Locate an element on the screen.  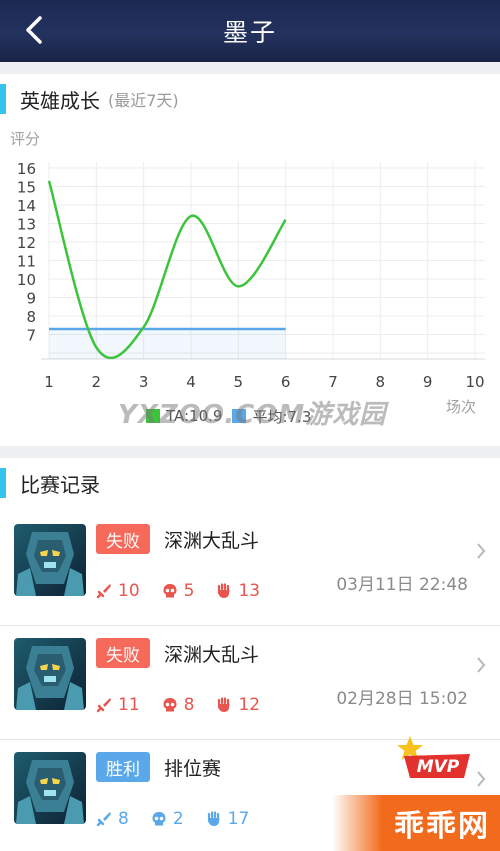
page-title: 墨子 is located at coordinates (249, 32).